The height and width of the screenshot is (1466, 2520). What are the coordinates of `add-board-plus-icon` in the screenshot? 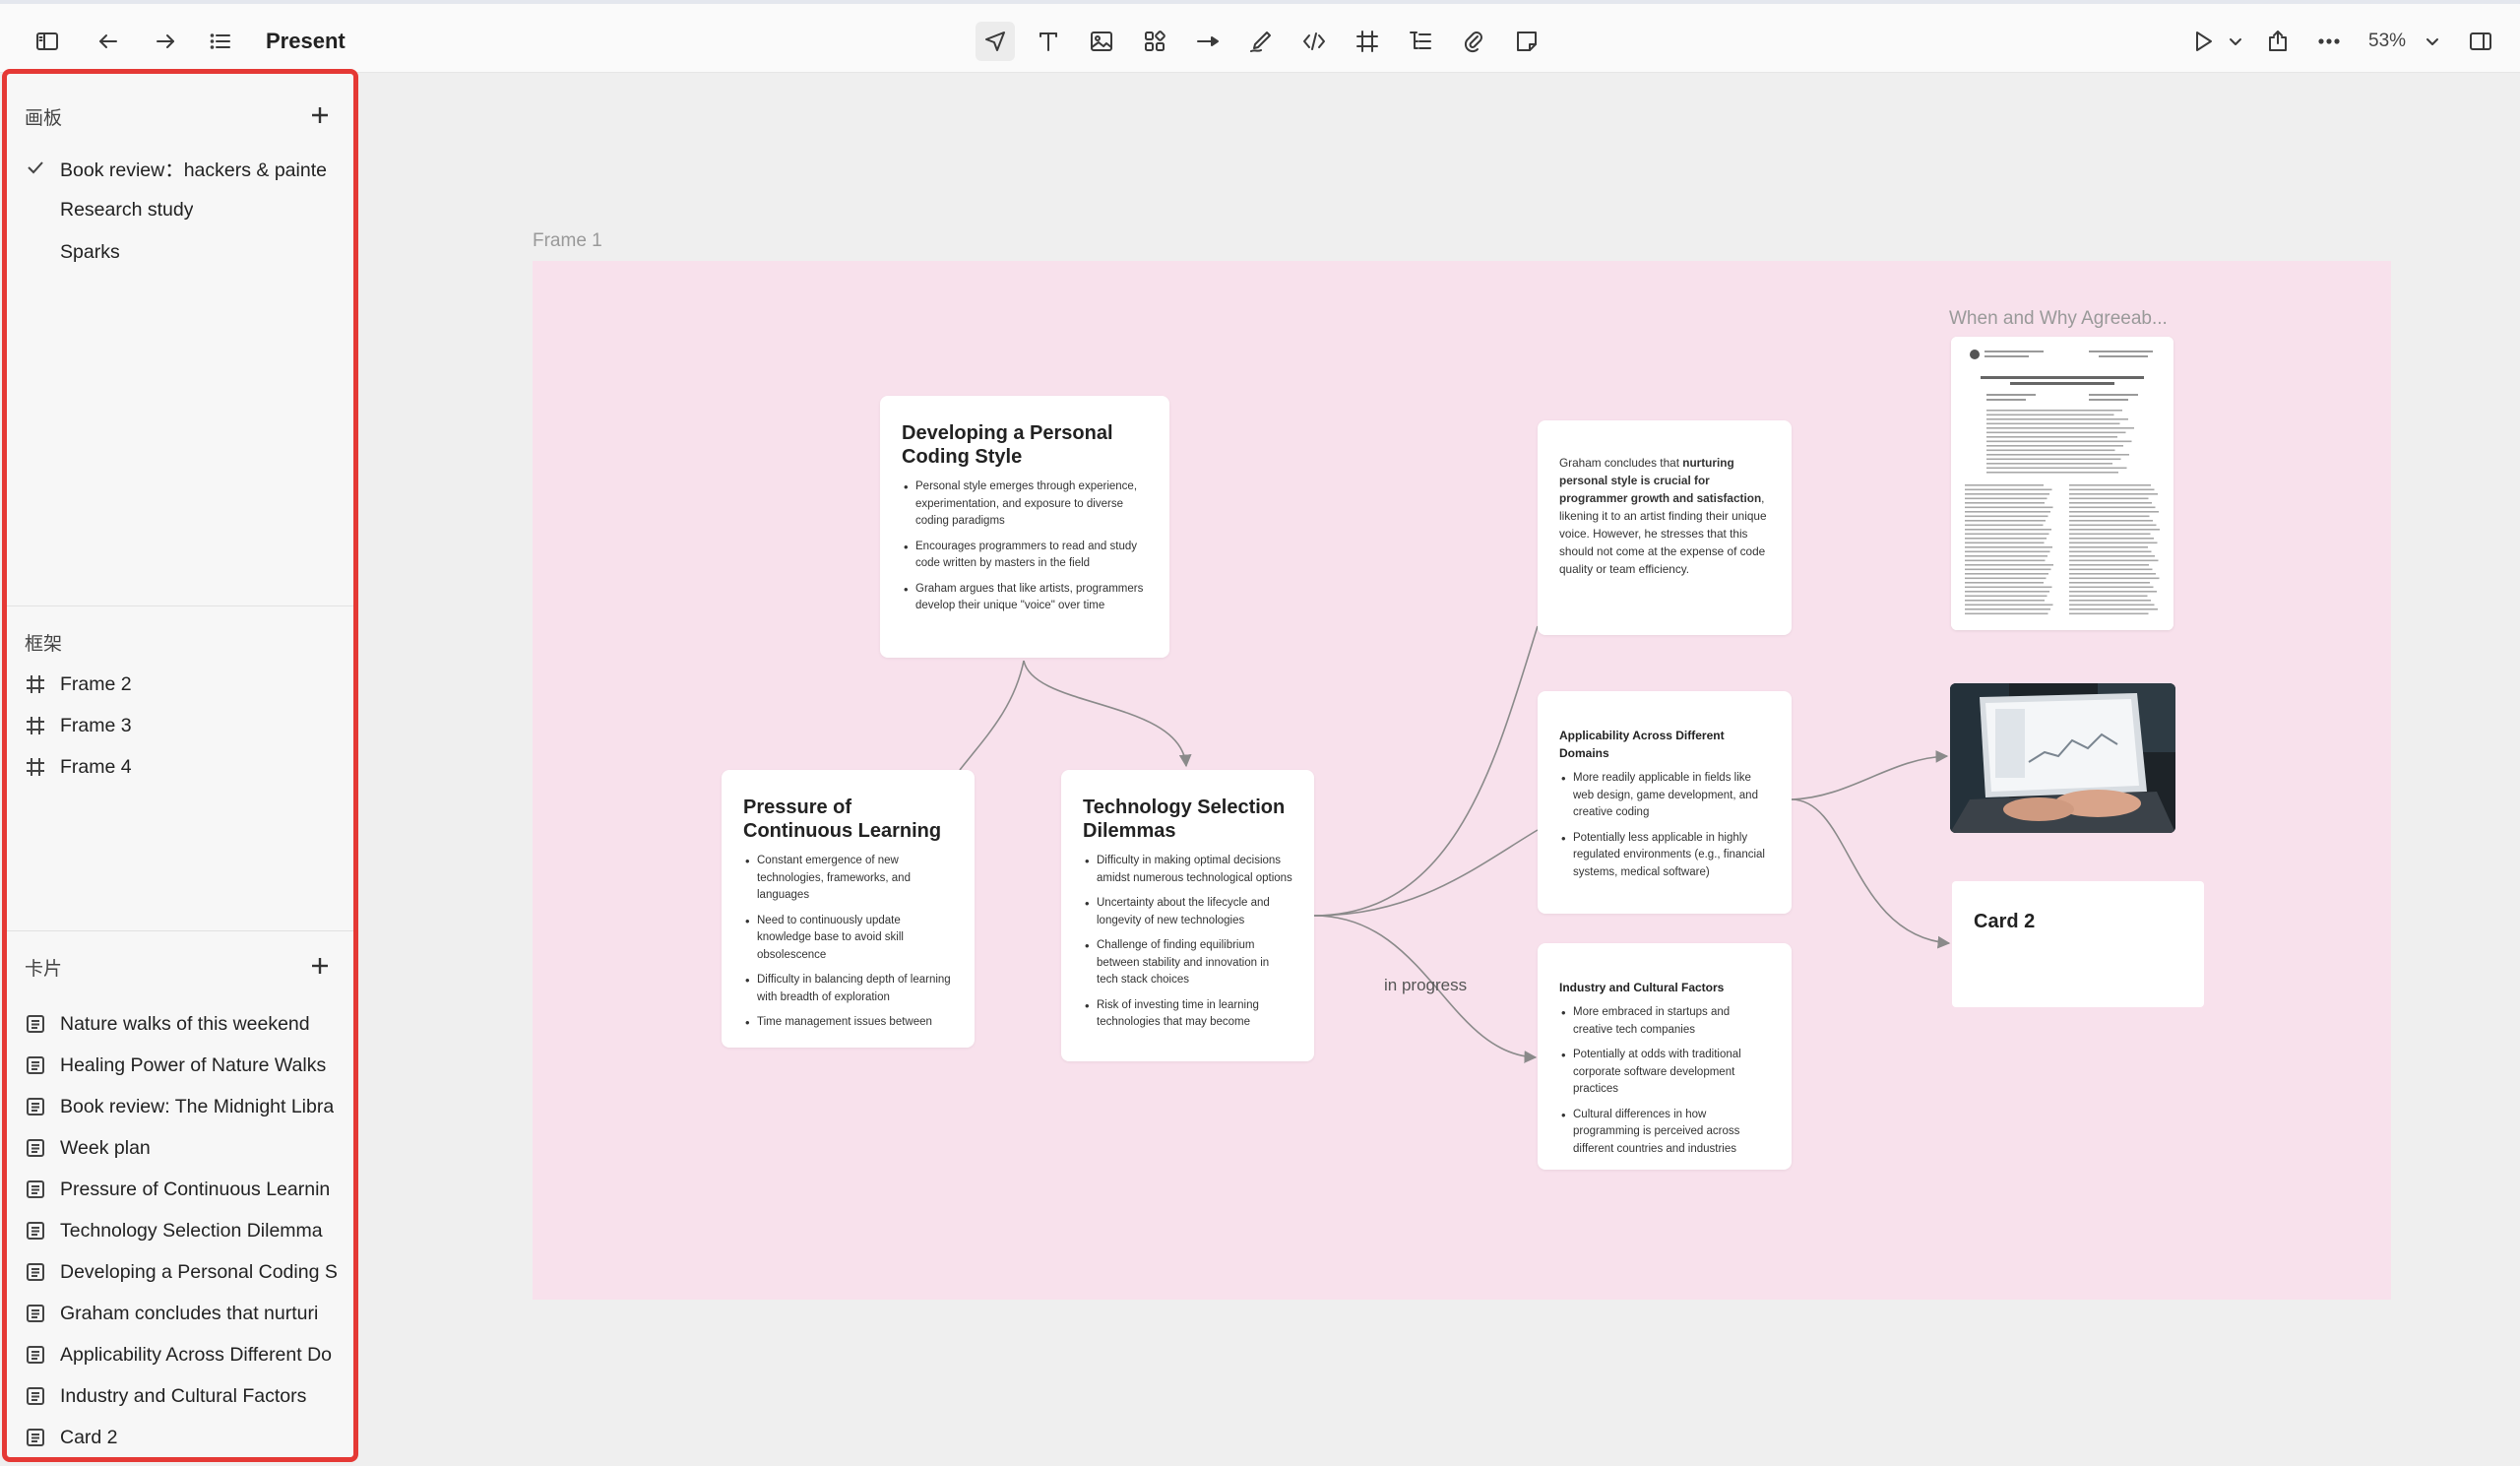 It's located at (320, 115).